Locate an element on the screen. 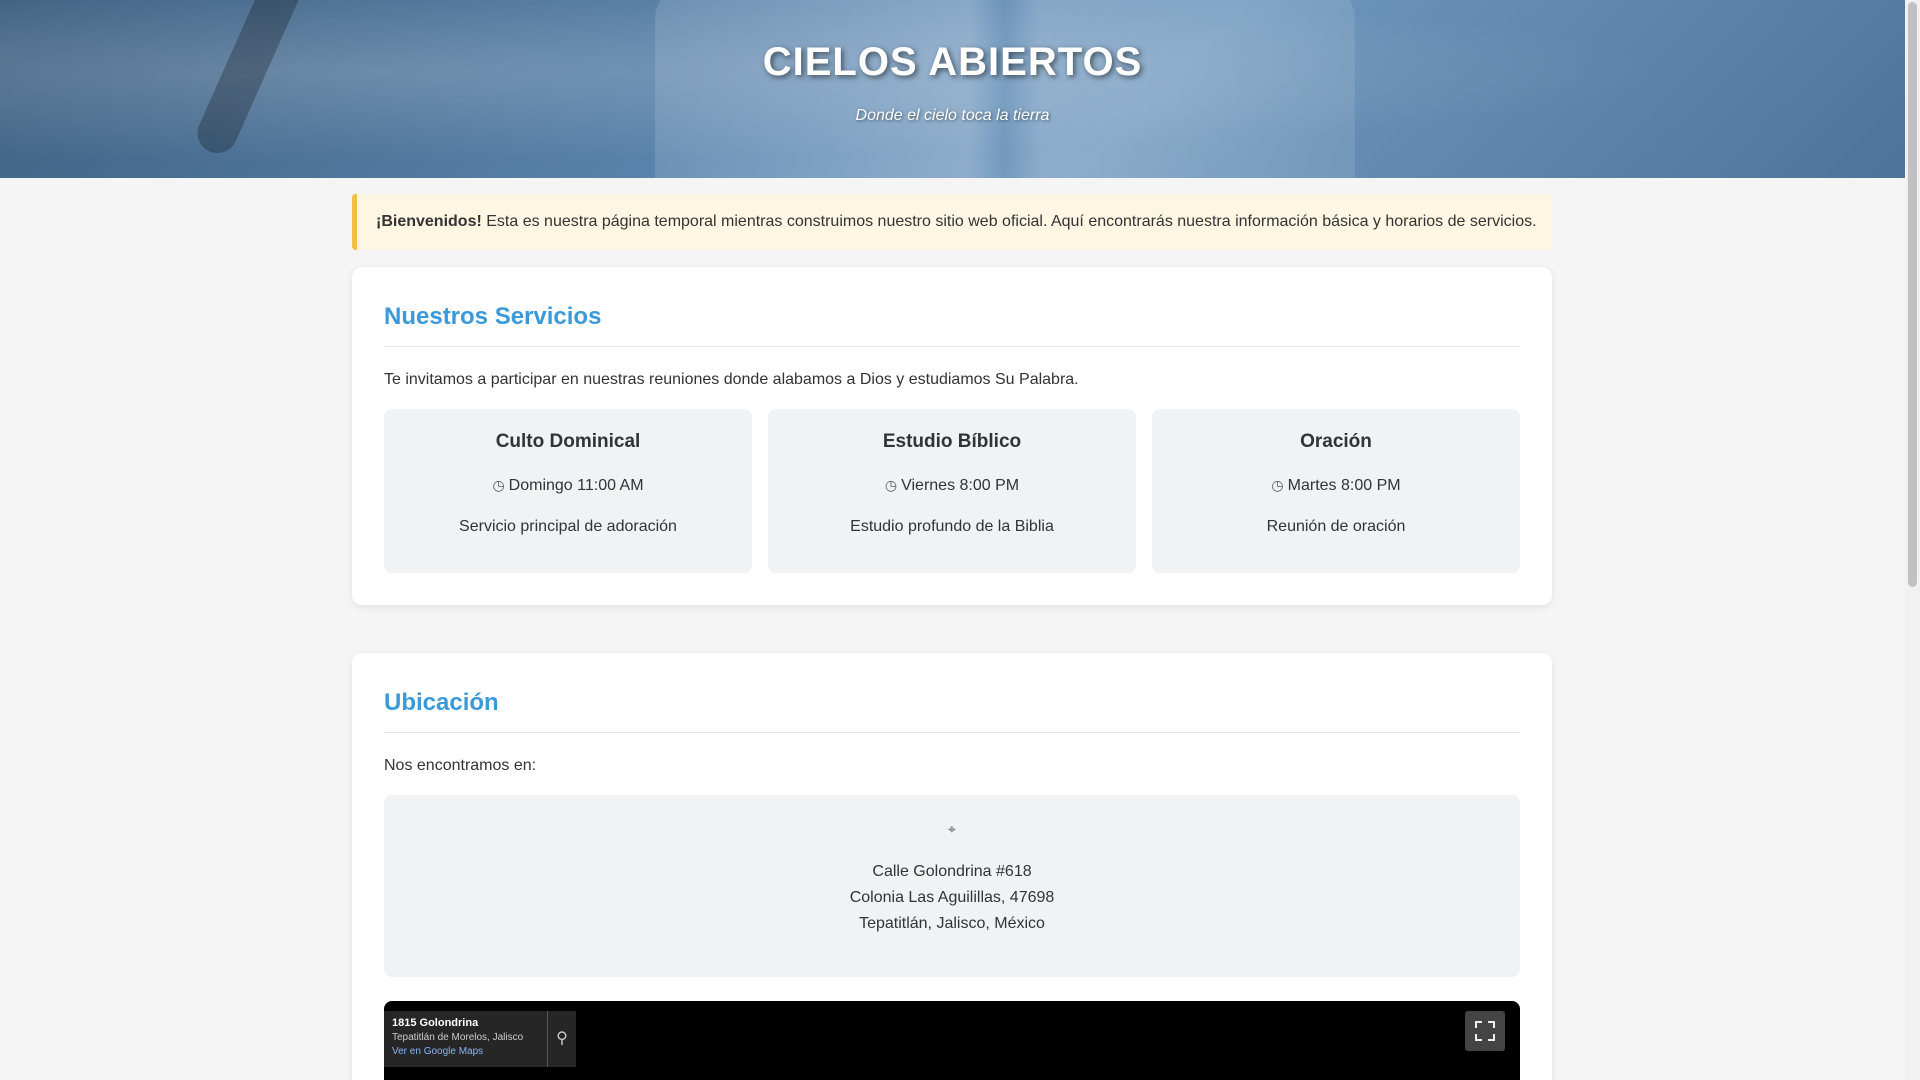 This screenshot has height=1080, width=1920. directions-pin-icon: ⚲ is located at coordinates (561, 1039).